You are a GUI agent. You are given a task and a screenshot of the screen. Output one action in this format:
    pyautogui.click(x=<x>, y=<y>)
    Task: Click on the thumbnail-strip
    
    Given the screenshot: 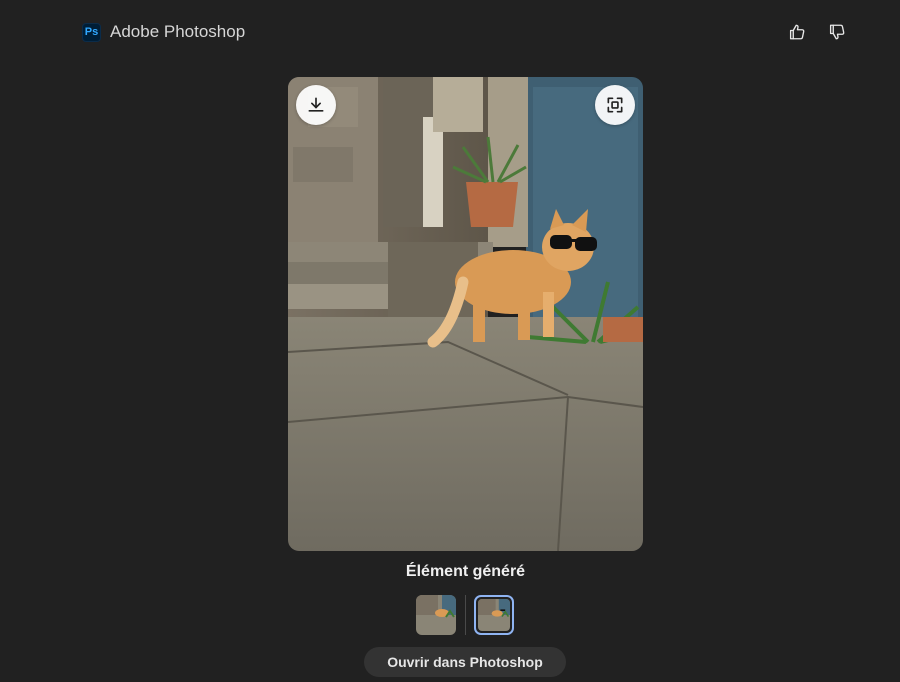 What is the action you would take?
    pyautogui.click(x=465, y=615)
    